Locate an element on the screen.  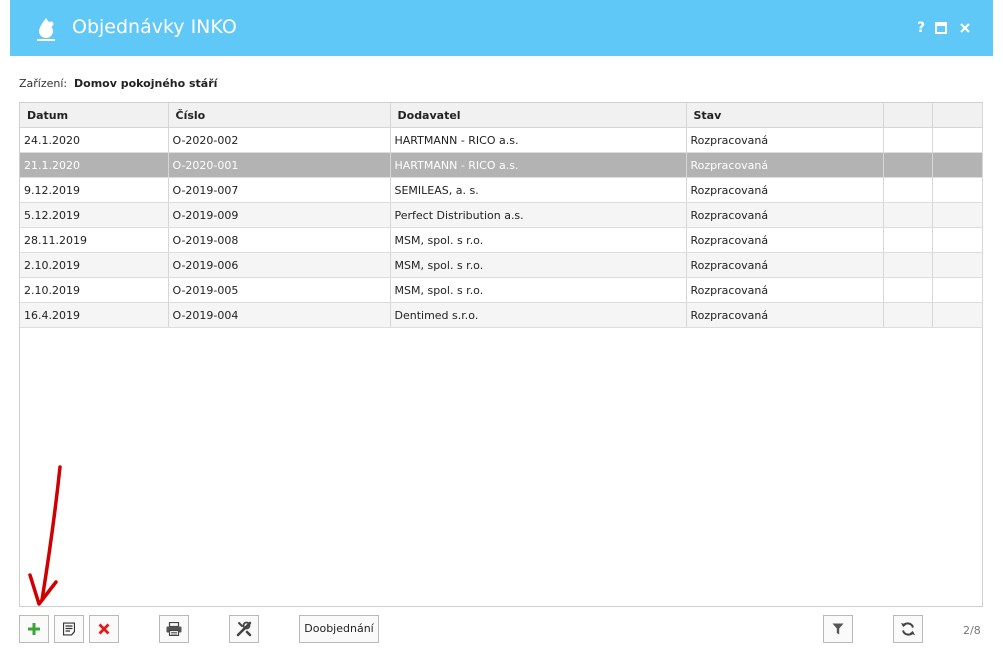
close-icon is located at coordinates (104, 629).